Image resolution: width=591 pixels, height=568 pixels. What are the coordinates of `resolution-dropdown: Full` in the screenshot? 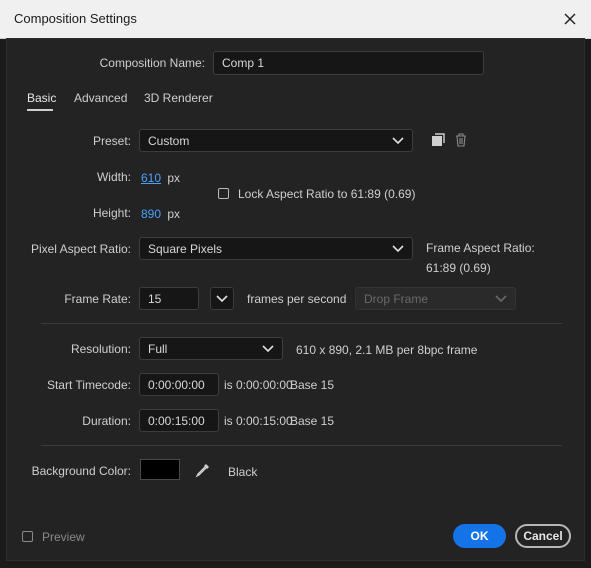 It's located at (211, 348).